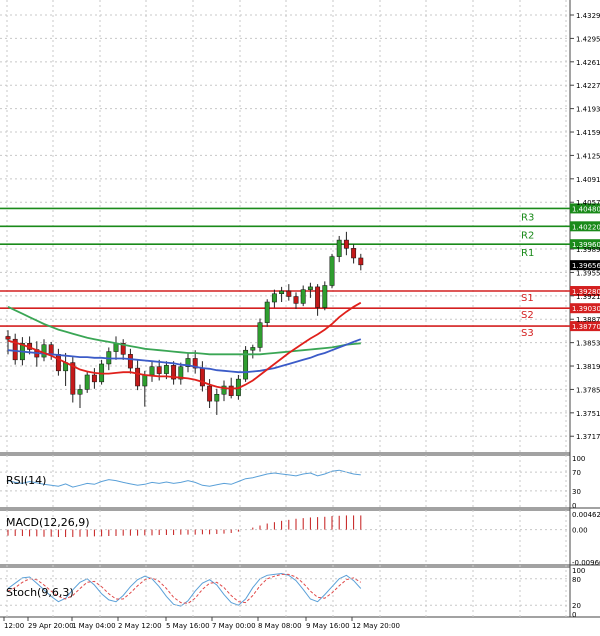 The width and height of the screenshot is (600, 636). What do you see at coordinates (588, 297) in the screenshot?
I see `price-tick-label: 1.39210` at bounding box center [588, 297].